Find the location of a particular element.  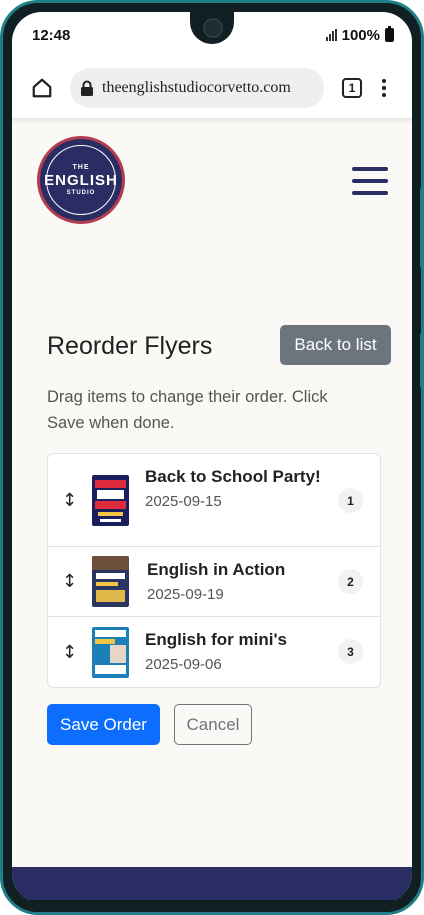

tab-switcher-button: 1 is located at coordinates (352, 88).